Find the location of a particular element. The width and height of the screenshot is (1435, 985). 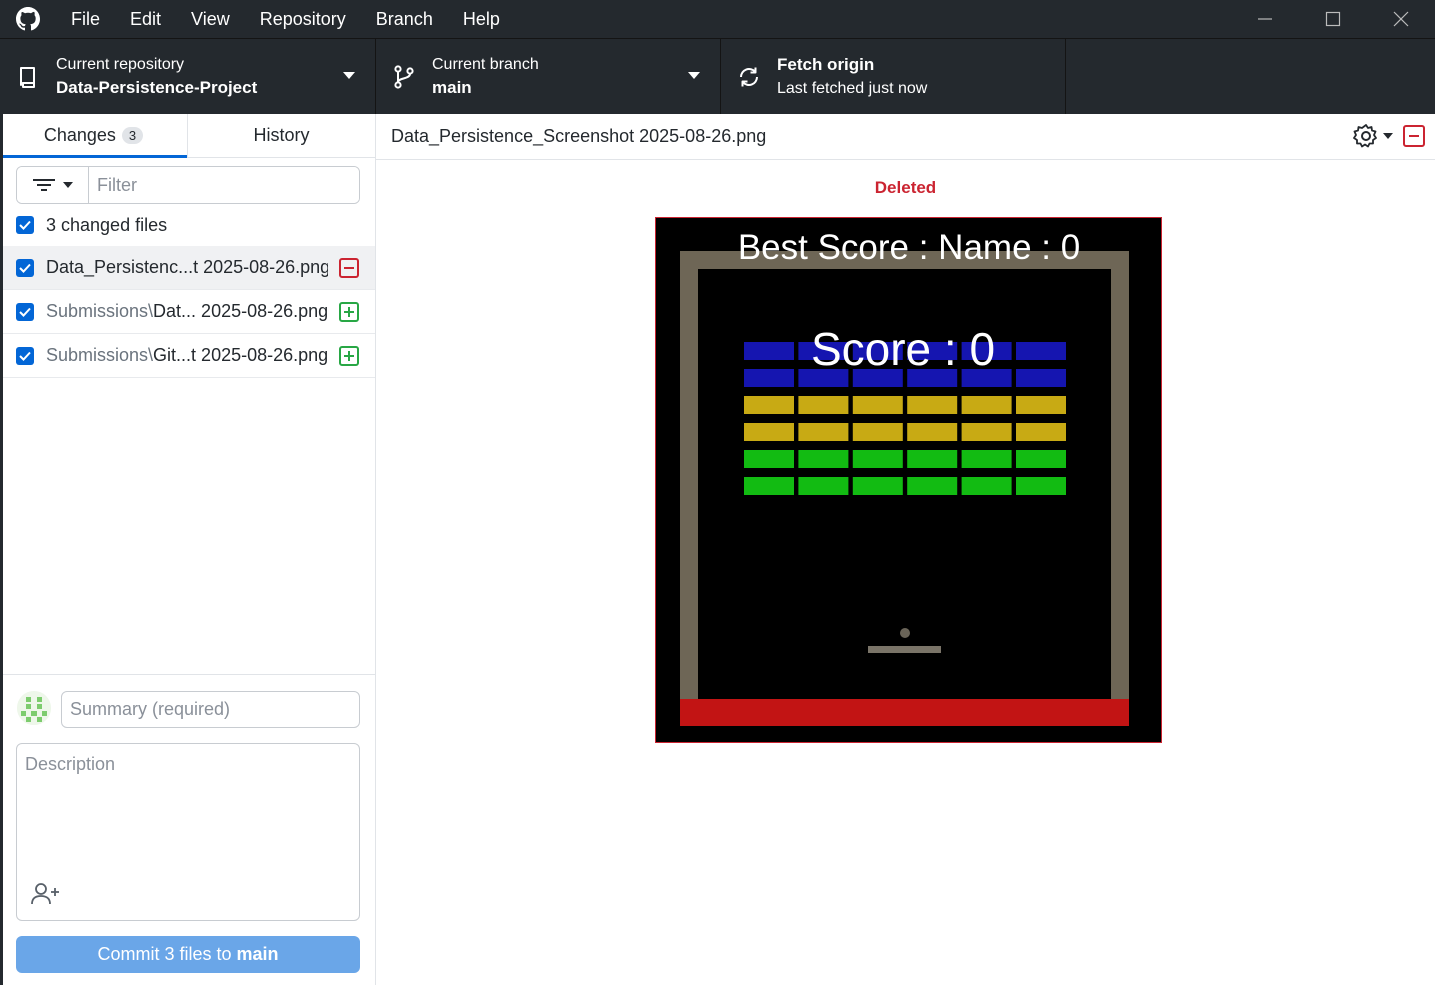

menu-file: File is located at coordinates (85, 19).